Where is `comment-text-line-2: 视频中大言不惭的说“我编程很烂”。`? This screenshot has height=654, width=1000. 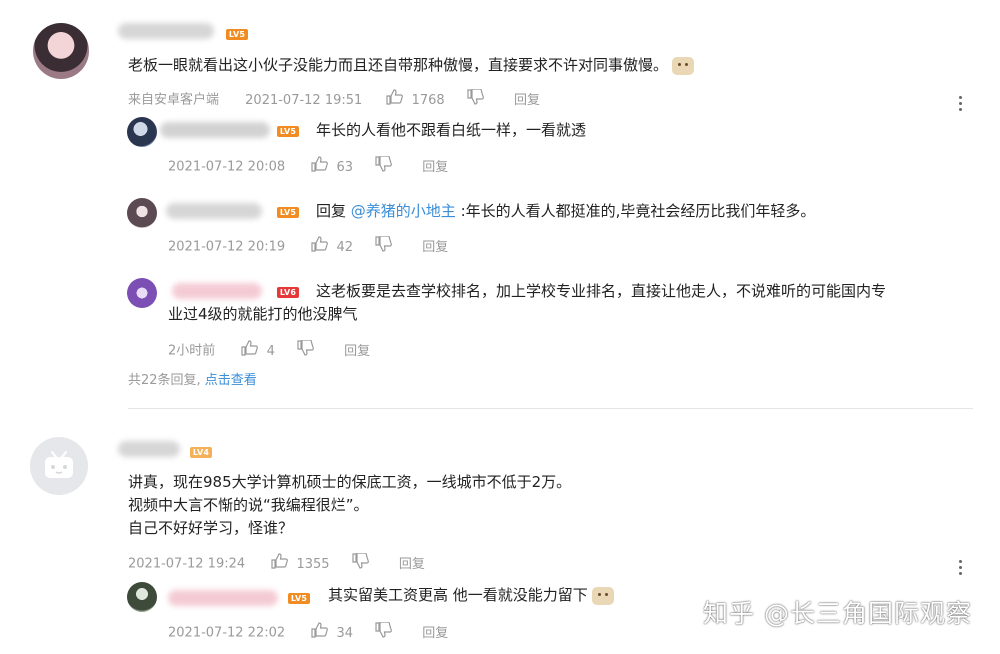 comment-text-line-2: 视频中大言不惭的说“我编程很烂”。 is located at coordinates (248, 505).